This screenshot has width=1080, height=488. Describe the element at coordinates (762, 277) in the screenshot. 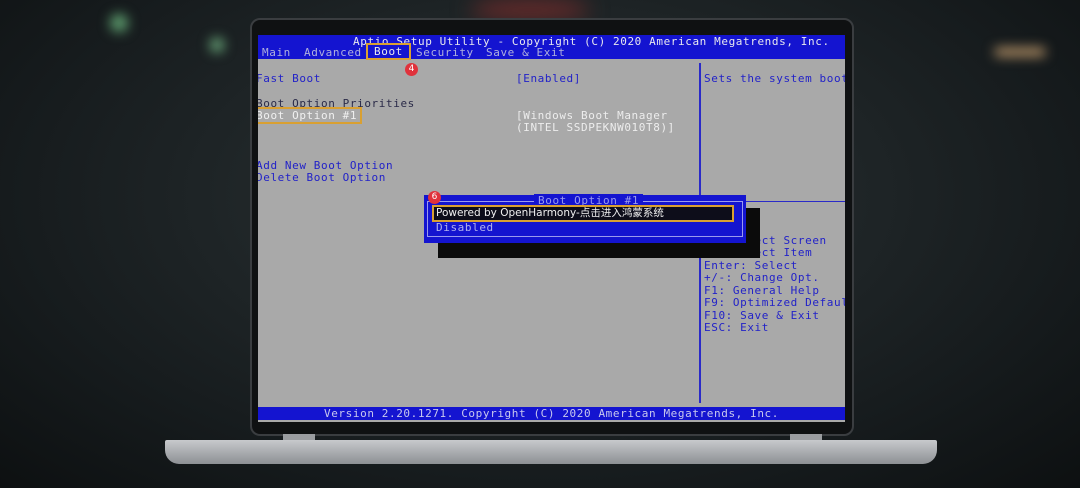

I see `help-key: +/-: Change Opt.` at that location.